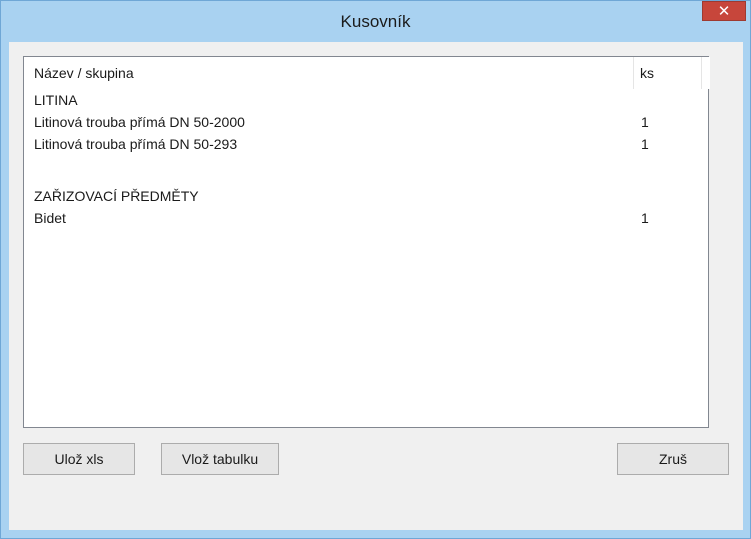 Image resolution: width=751 pixels, height=539 pixels. Describe the element at coordinates (116, 196) in the screenshot. I see `item-name: ZAŘIZOVACÍ PŘEDMĚTY` at that location.